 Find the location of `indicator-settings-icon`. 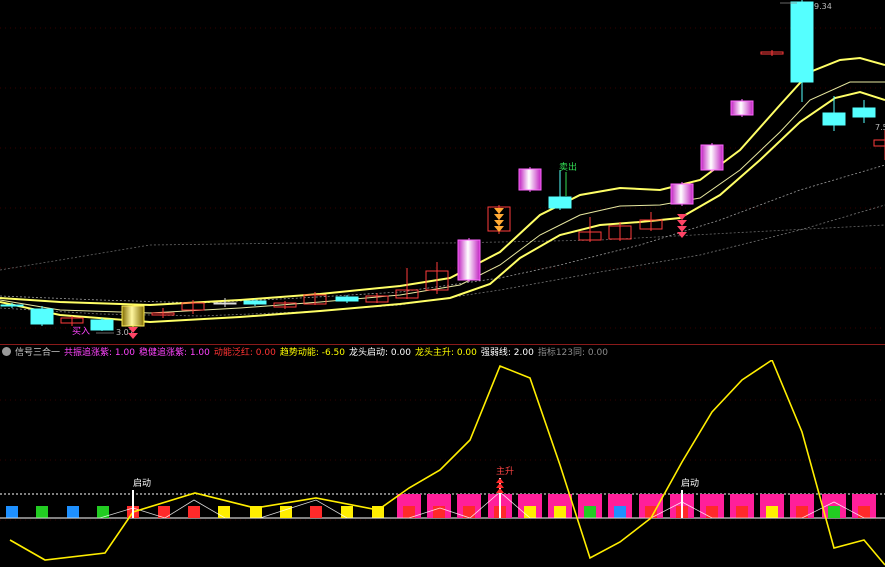

indicator-settings-icon is located at coordinates (6, 351).